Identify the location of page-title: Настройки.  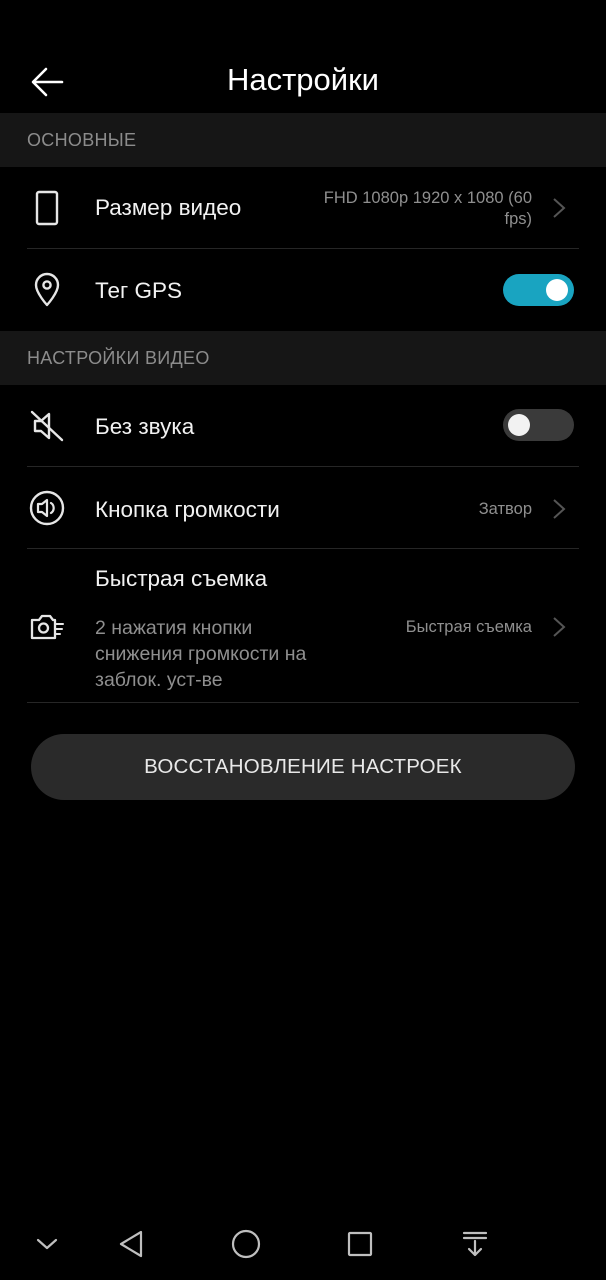
(302, 79).